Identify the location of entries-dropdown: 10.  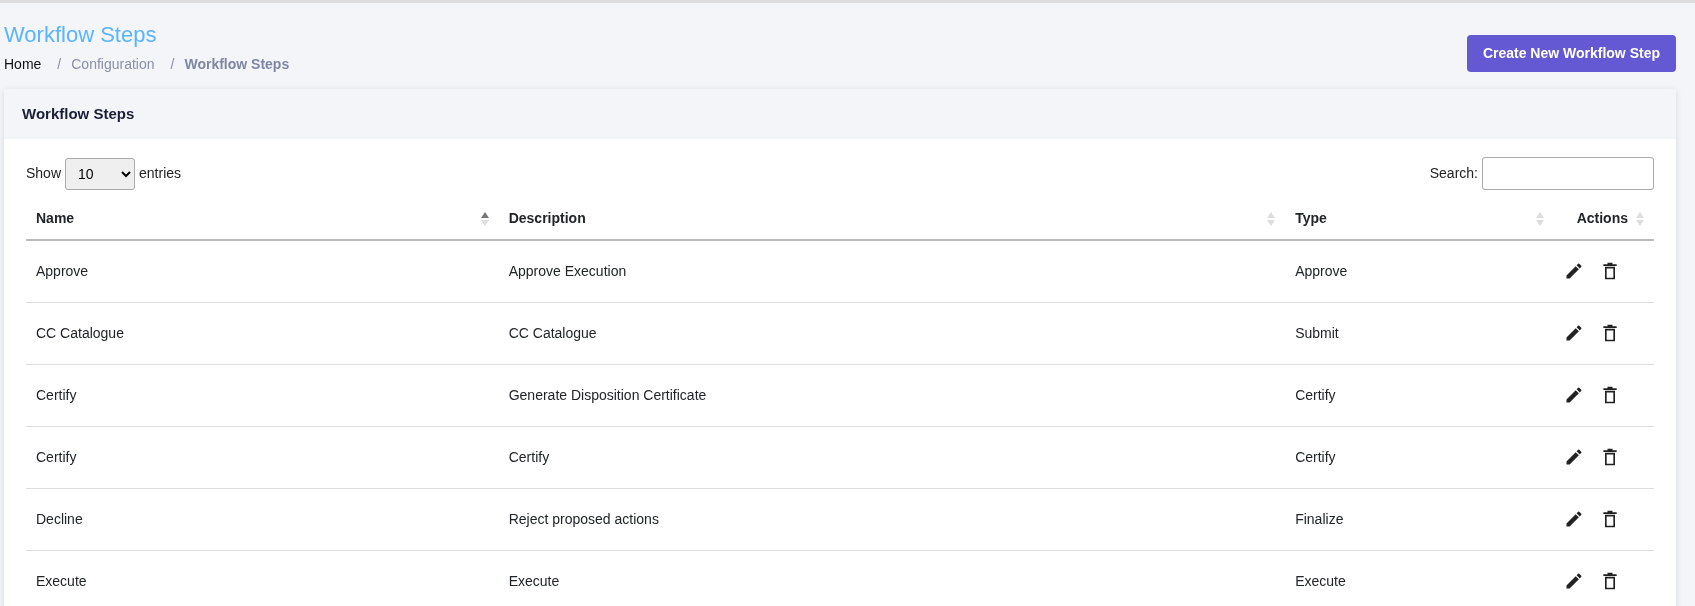
(100, 173).